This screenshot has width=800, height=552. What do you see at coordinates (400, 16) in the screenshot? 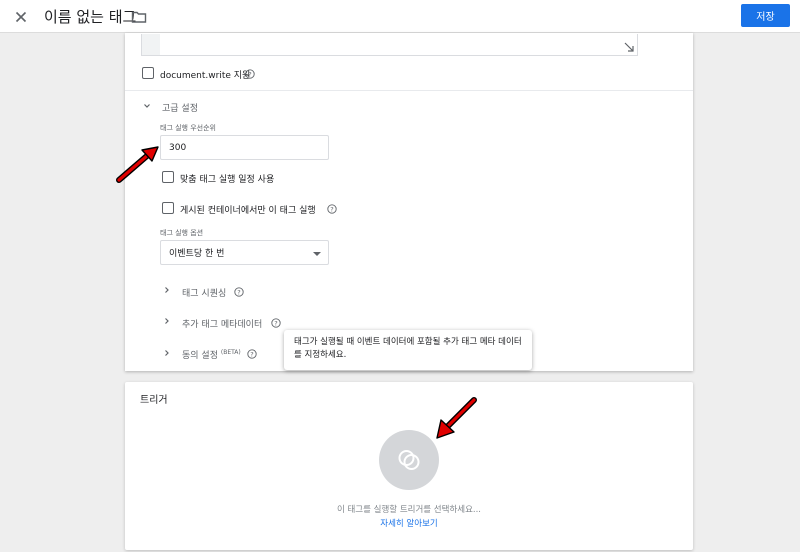
I see `top-bar: 이름 없는 태그 저장` at bounding box center [400, 16].